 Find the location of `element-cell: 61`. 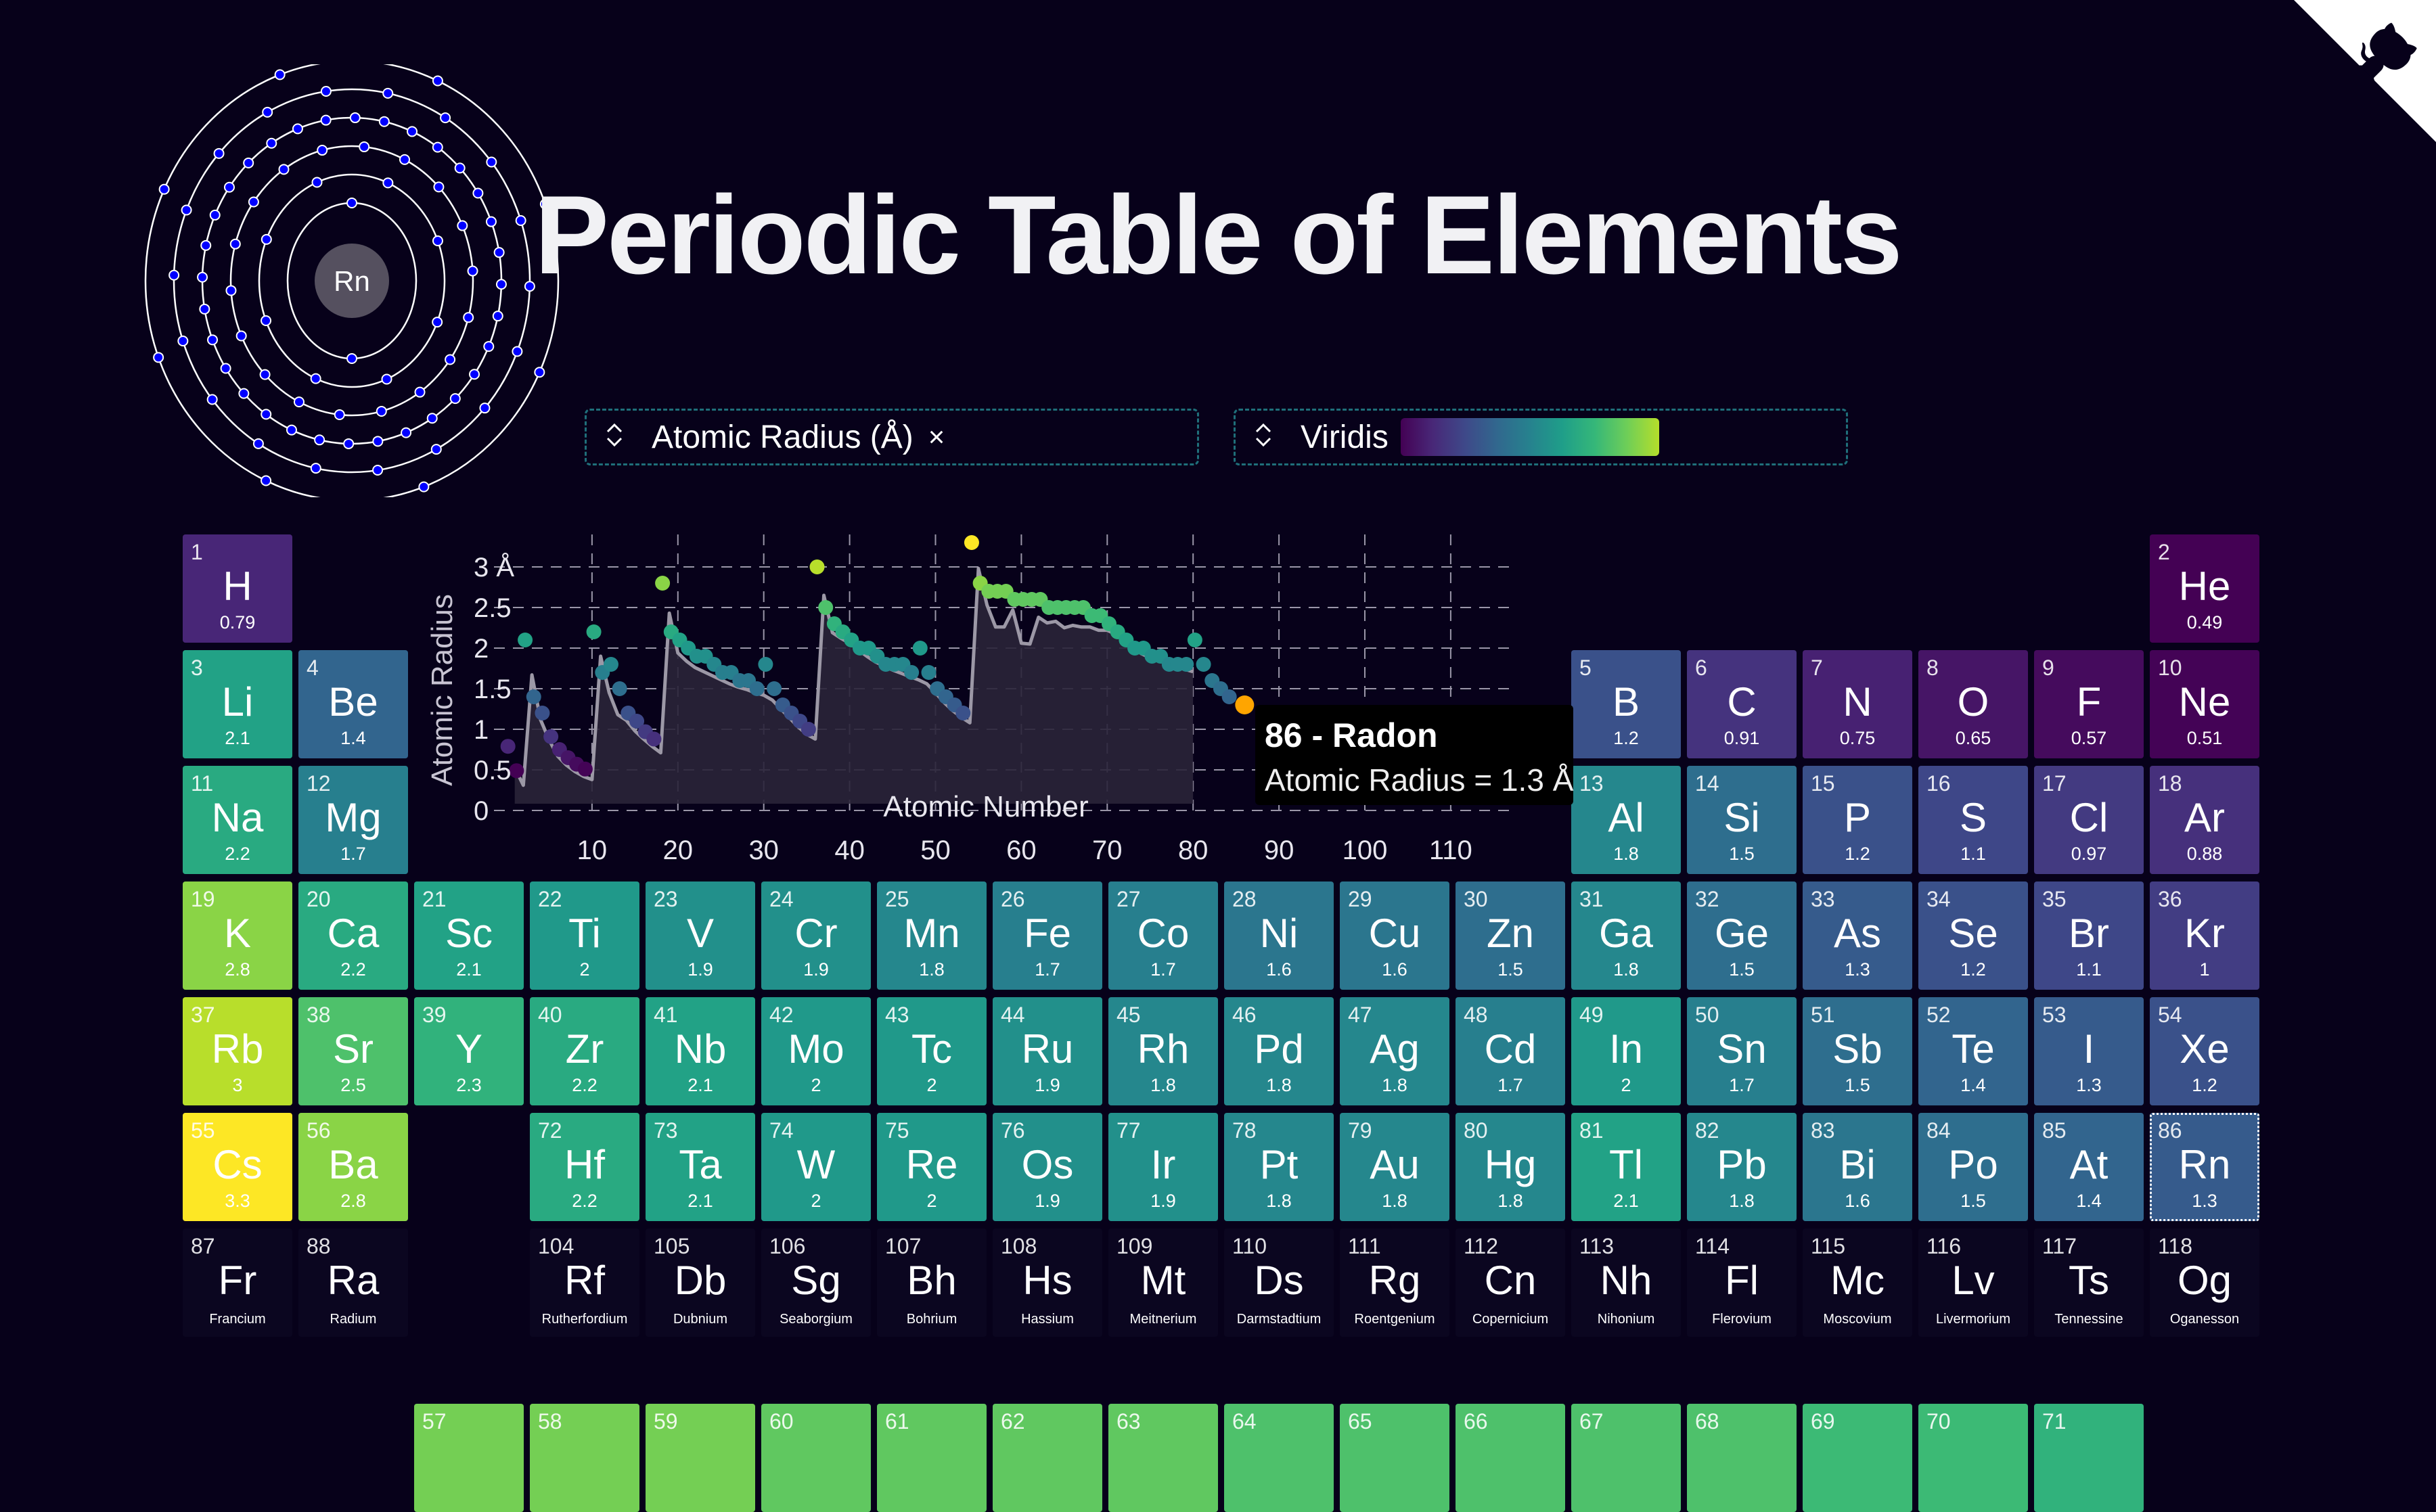

element-cell: 61 is located at coordinates (932, 1458).